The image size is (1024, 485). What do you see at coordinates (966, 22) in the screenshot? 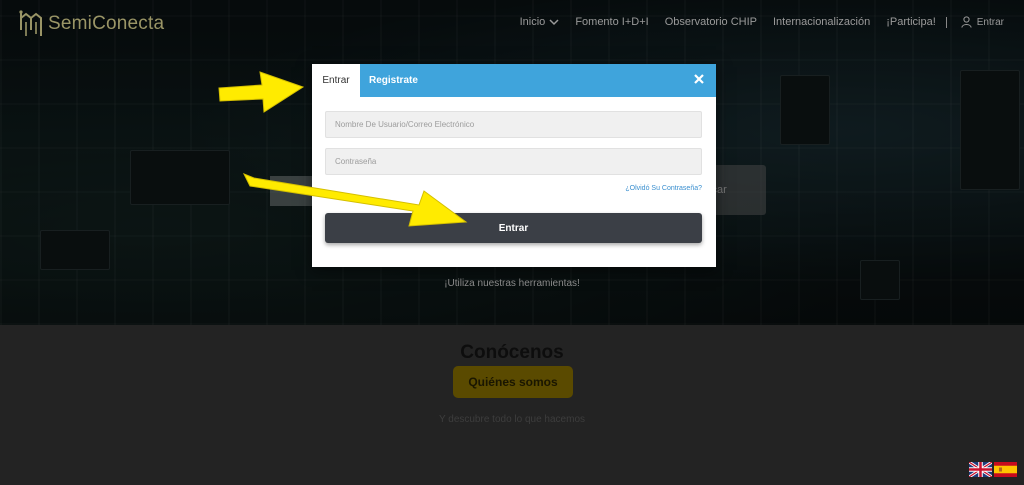
I see `user-icon` at bounding box center [966, 22].